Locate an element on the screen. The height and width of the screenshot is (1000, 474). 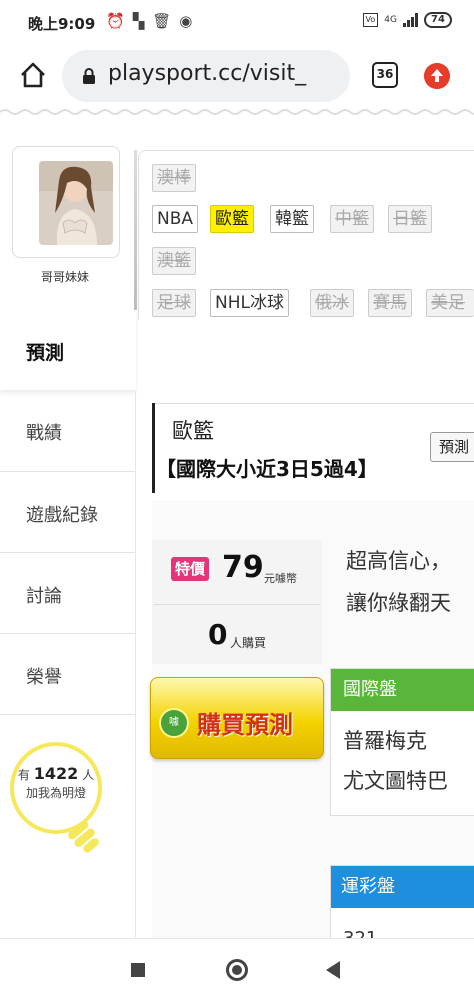
special-price-badge: 特價 is located at coordinates (190, 569).